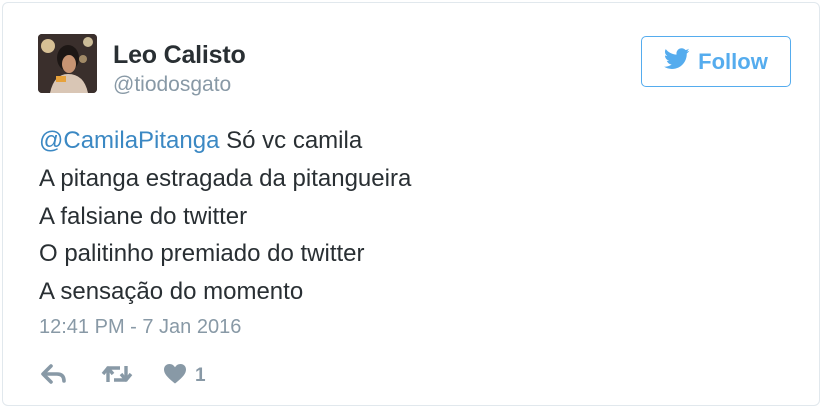  Describe the element at coordinates (129, 140) in the screenshot. I see `mention-link: @CamilaPitanga` at that location.